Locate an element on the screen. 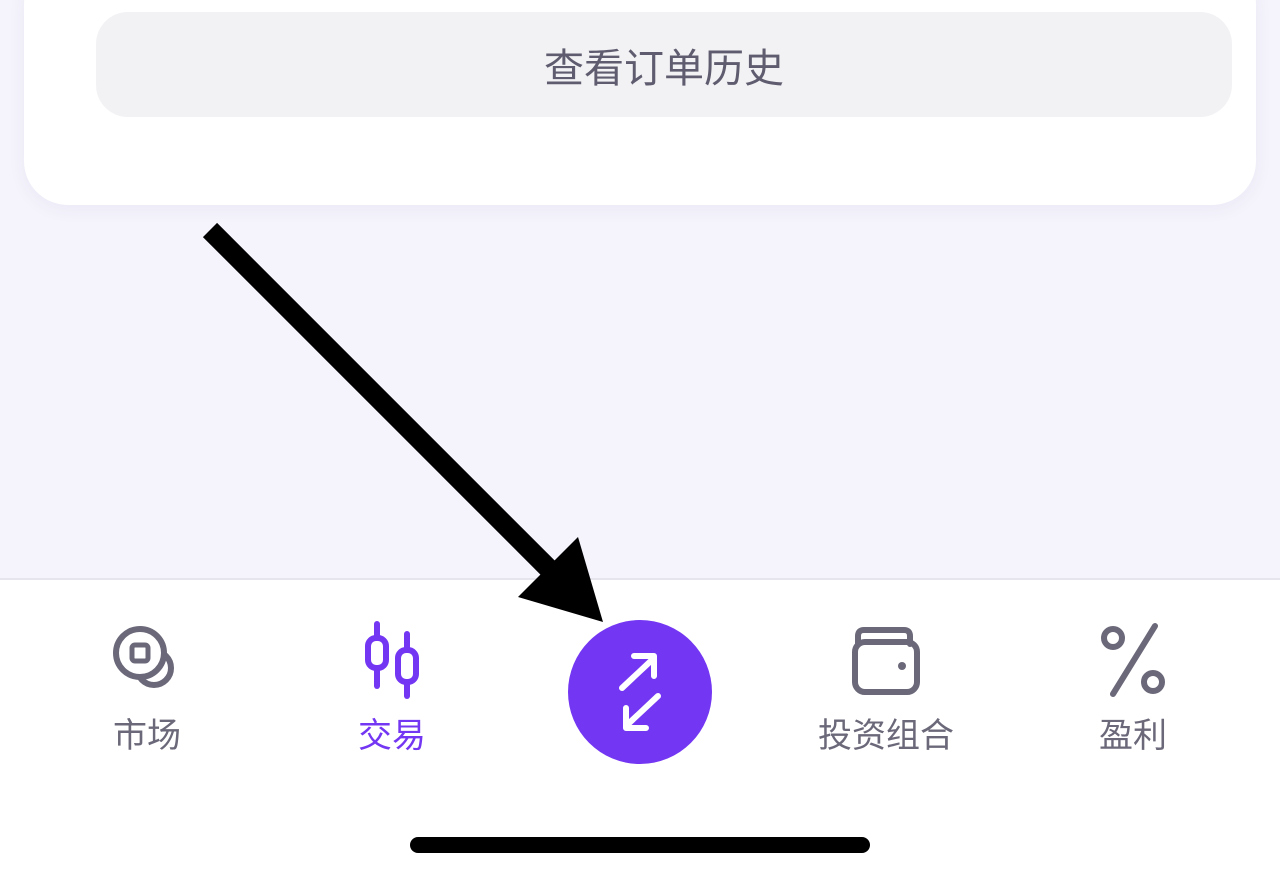 Image resolution: width=1280 pixels, height=877 pixels. coins-icon is located at coordinates (147, 660).